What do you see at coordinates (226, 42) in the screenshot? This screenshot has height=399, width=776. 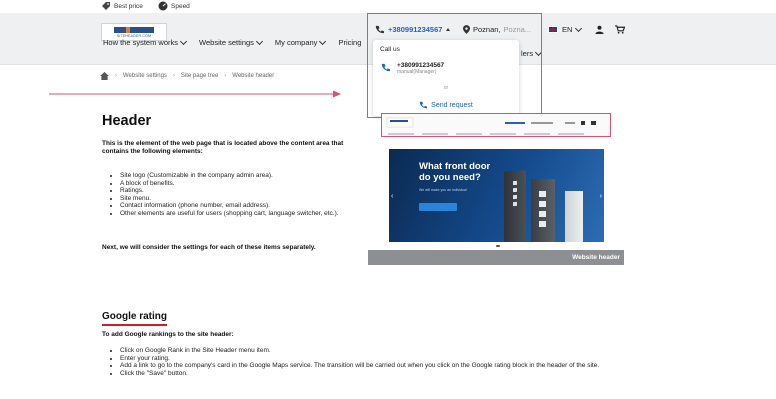 I see `menu-item-label: Website settings` at bounding box center [226, 42].